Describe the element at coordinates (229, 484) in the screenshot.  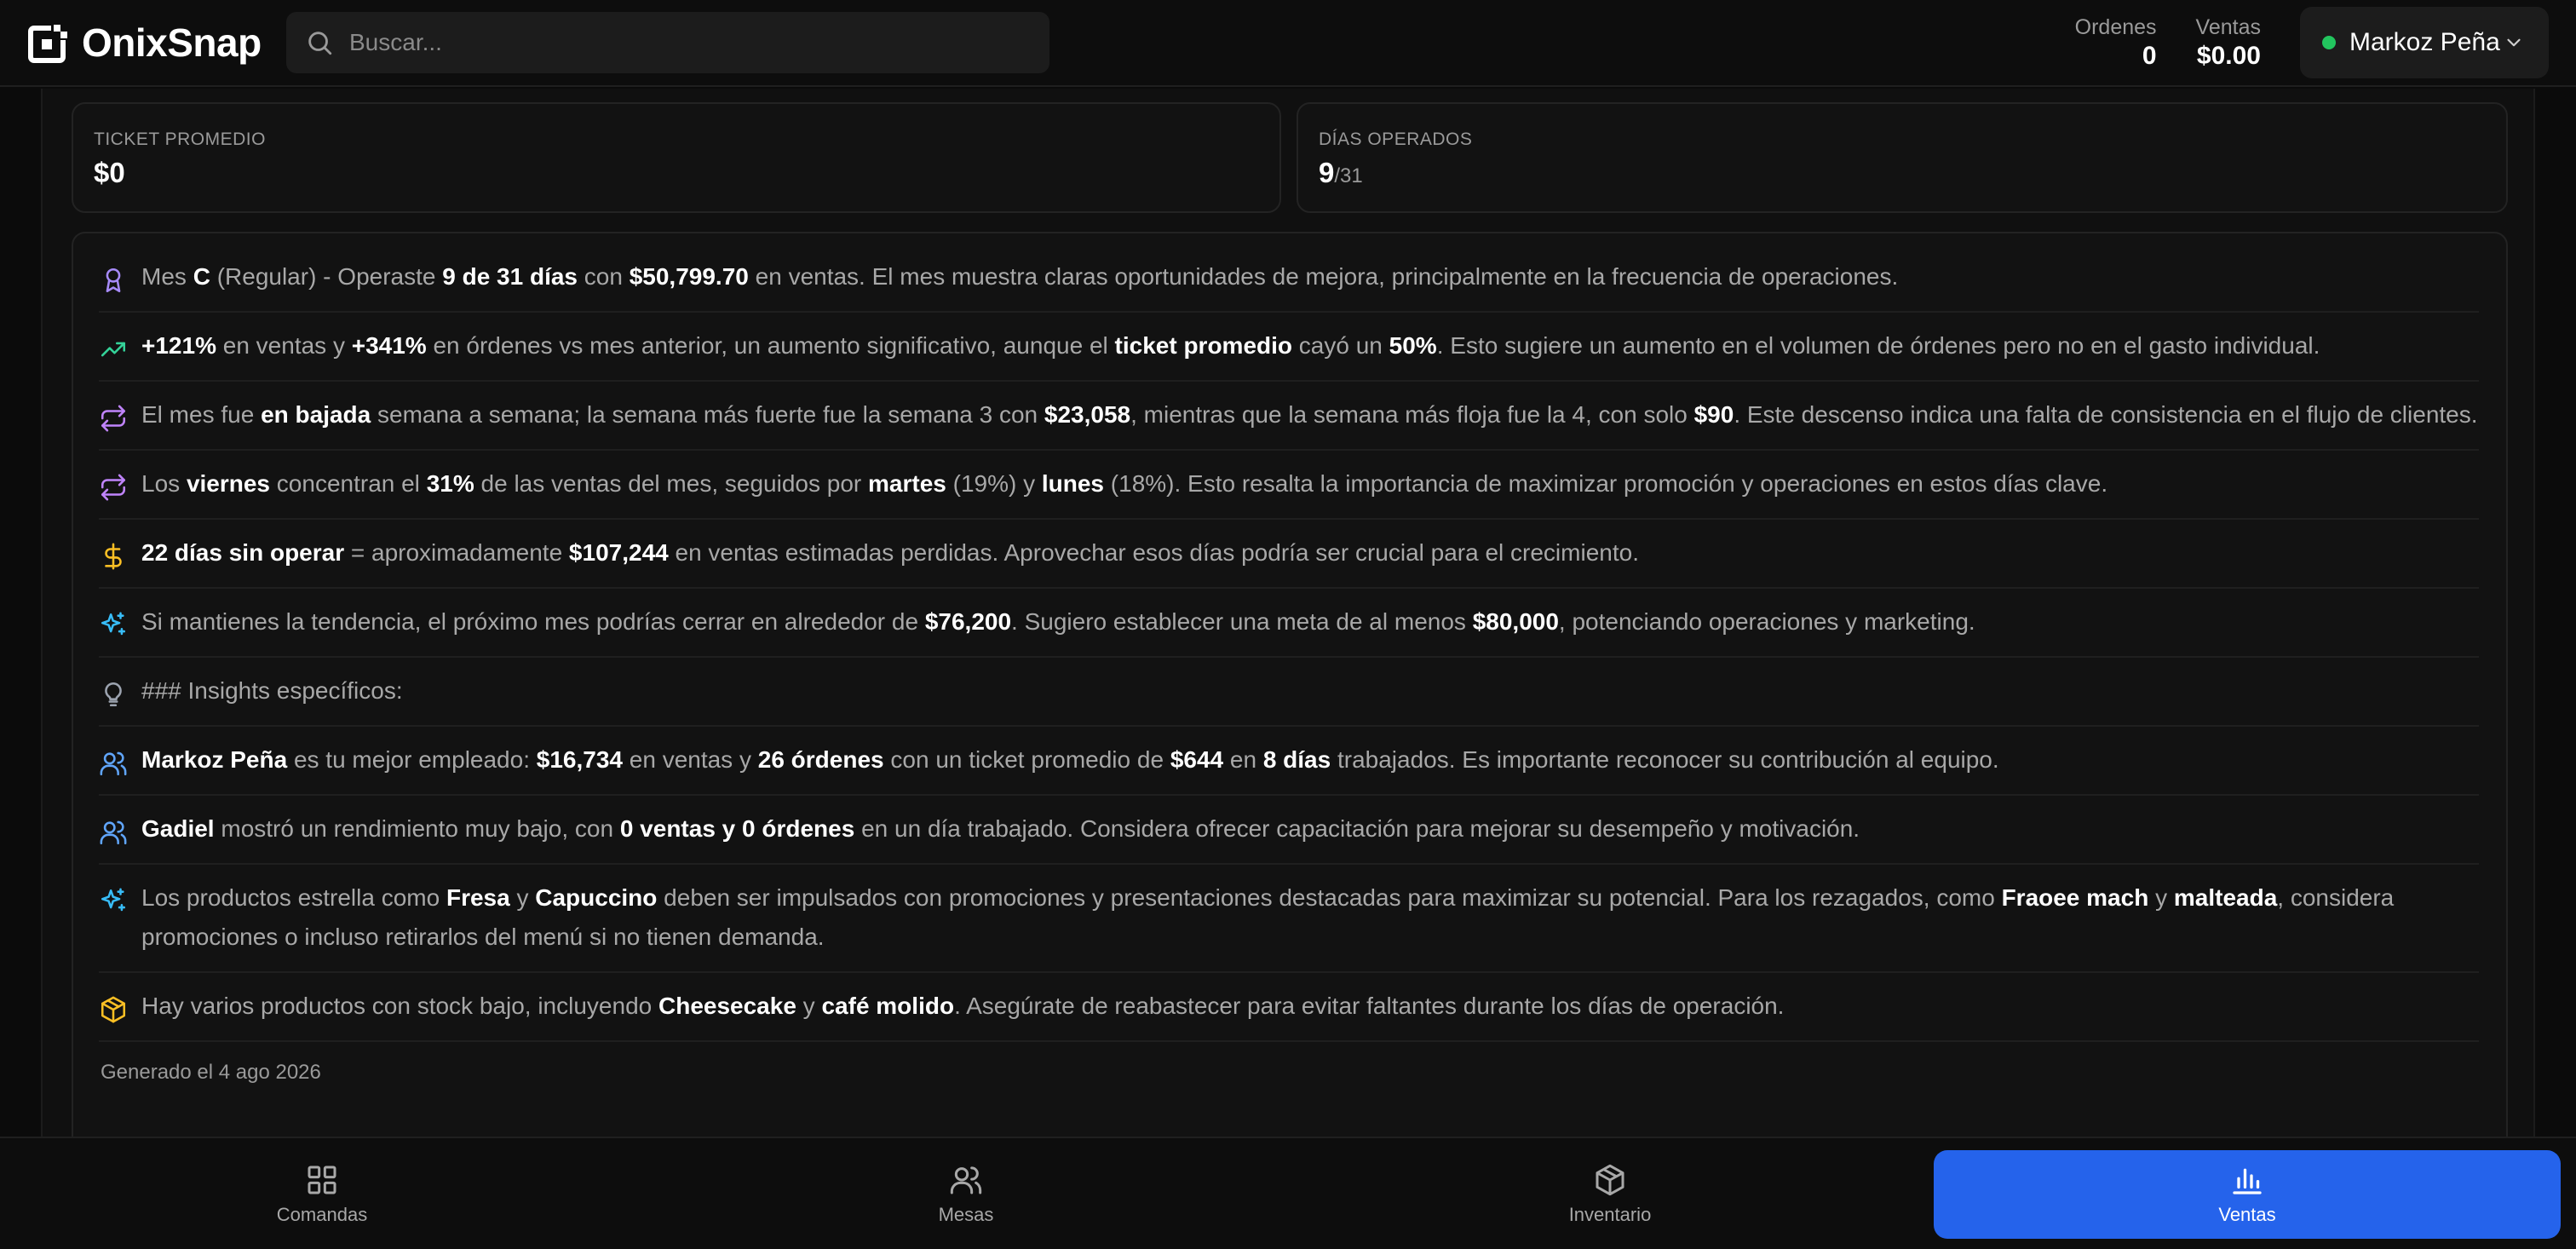
I see `insight-highlight: viernes` at that location.